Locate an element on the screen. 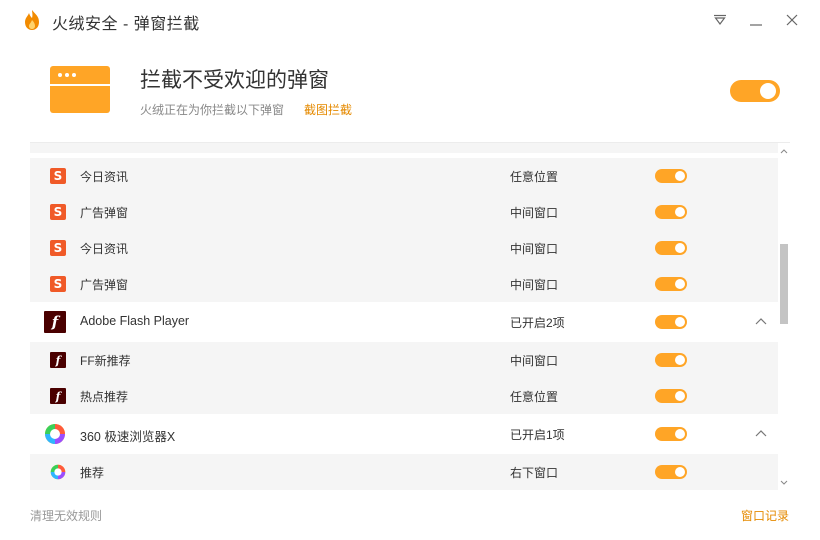 The image size is (820, 540). clear-invalid-rules-link: 清理无效规则 is located at coordinates (66, 515).